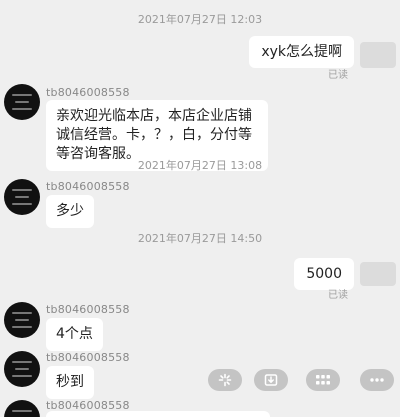 This screenshot has width=400, height=417. I want to click on received-message-bubble: 4个点, so click(74, 334).